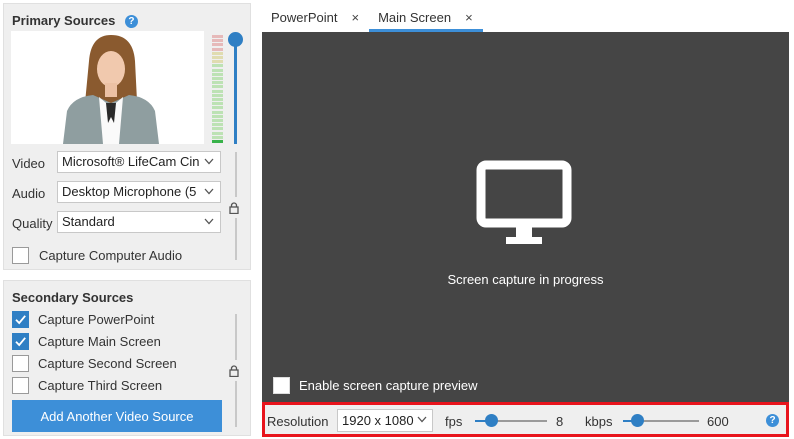 This screenshot has height=439, width=794. What do you see at coordinates (117, 416) in the screenshot?
I see `add-video-source-button: Add Another Video Source` at bounding box center [117, 416].